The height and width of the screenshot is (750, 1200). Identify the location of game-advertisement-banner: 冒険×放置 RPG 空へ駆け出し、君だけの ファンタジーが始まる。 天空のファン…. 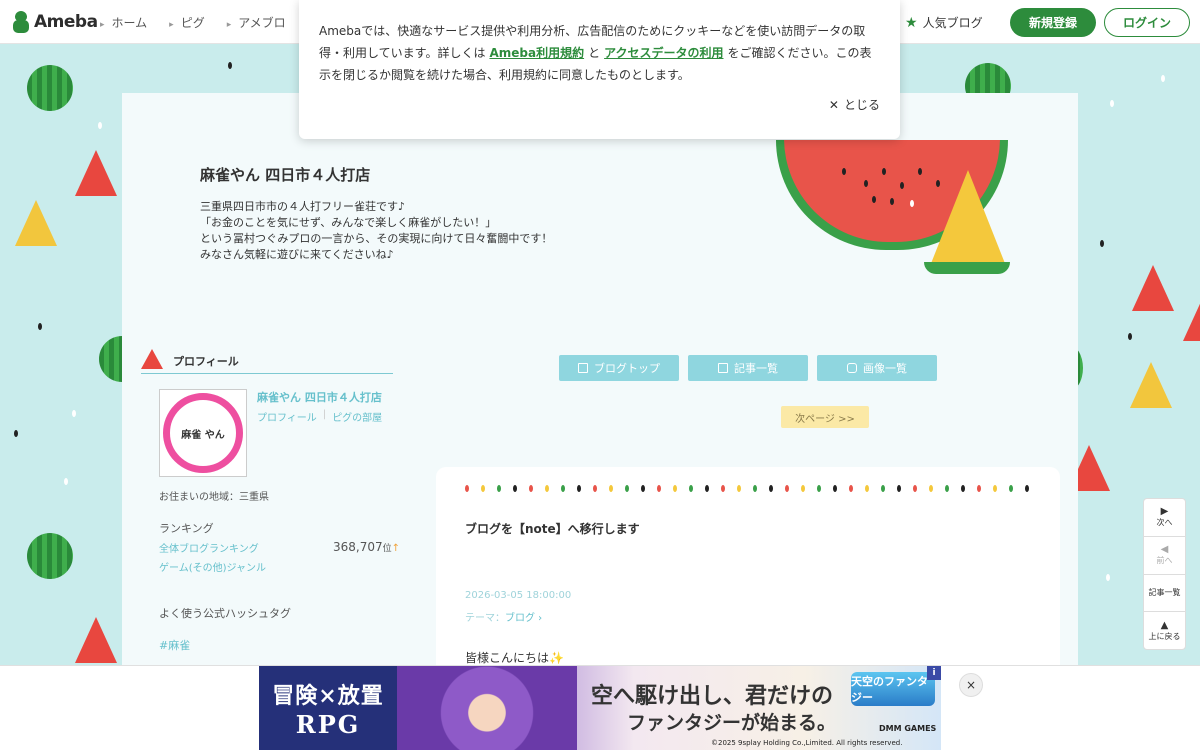
(600, 708).